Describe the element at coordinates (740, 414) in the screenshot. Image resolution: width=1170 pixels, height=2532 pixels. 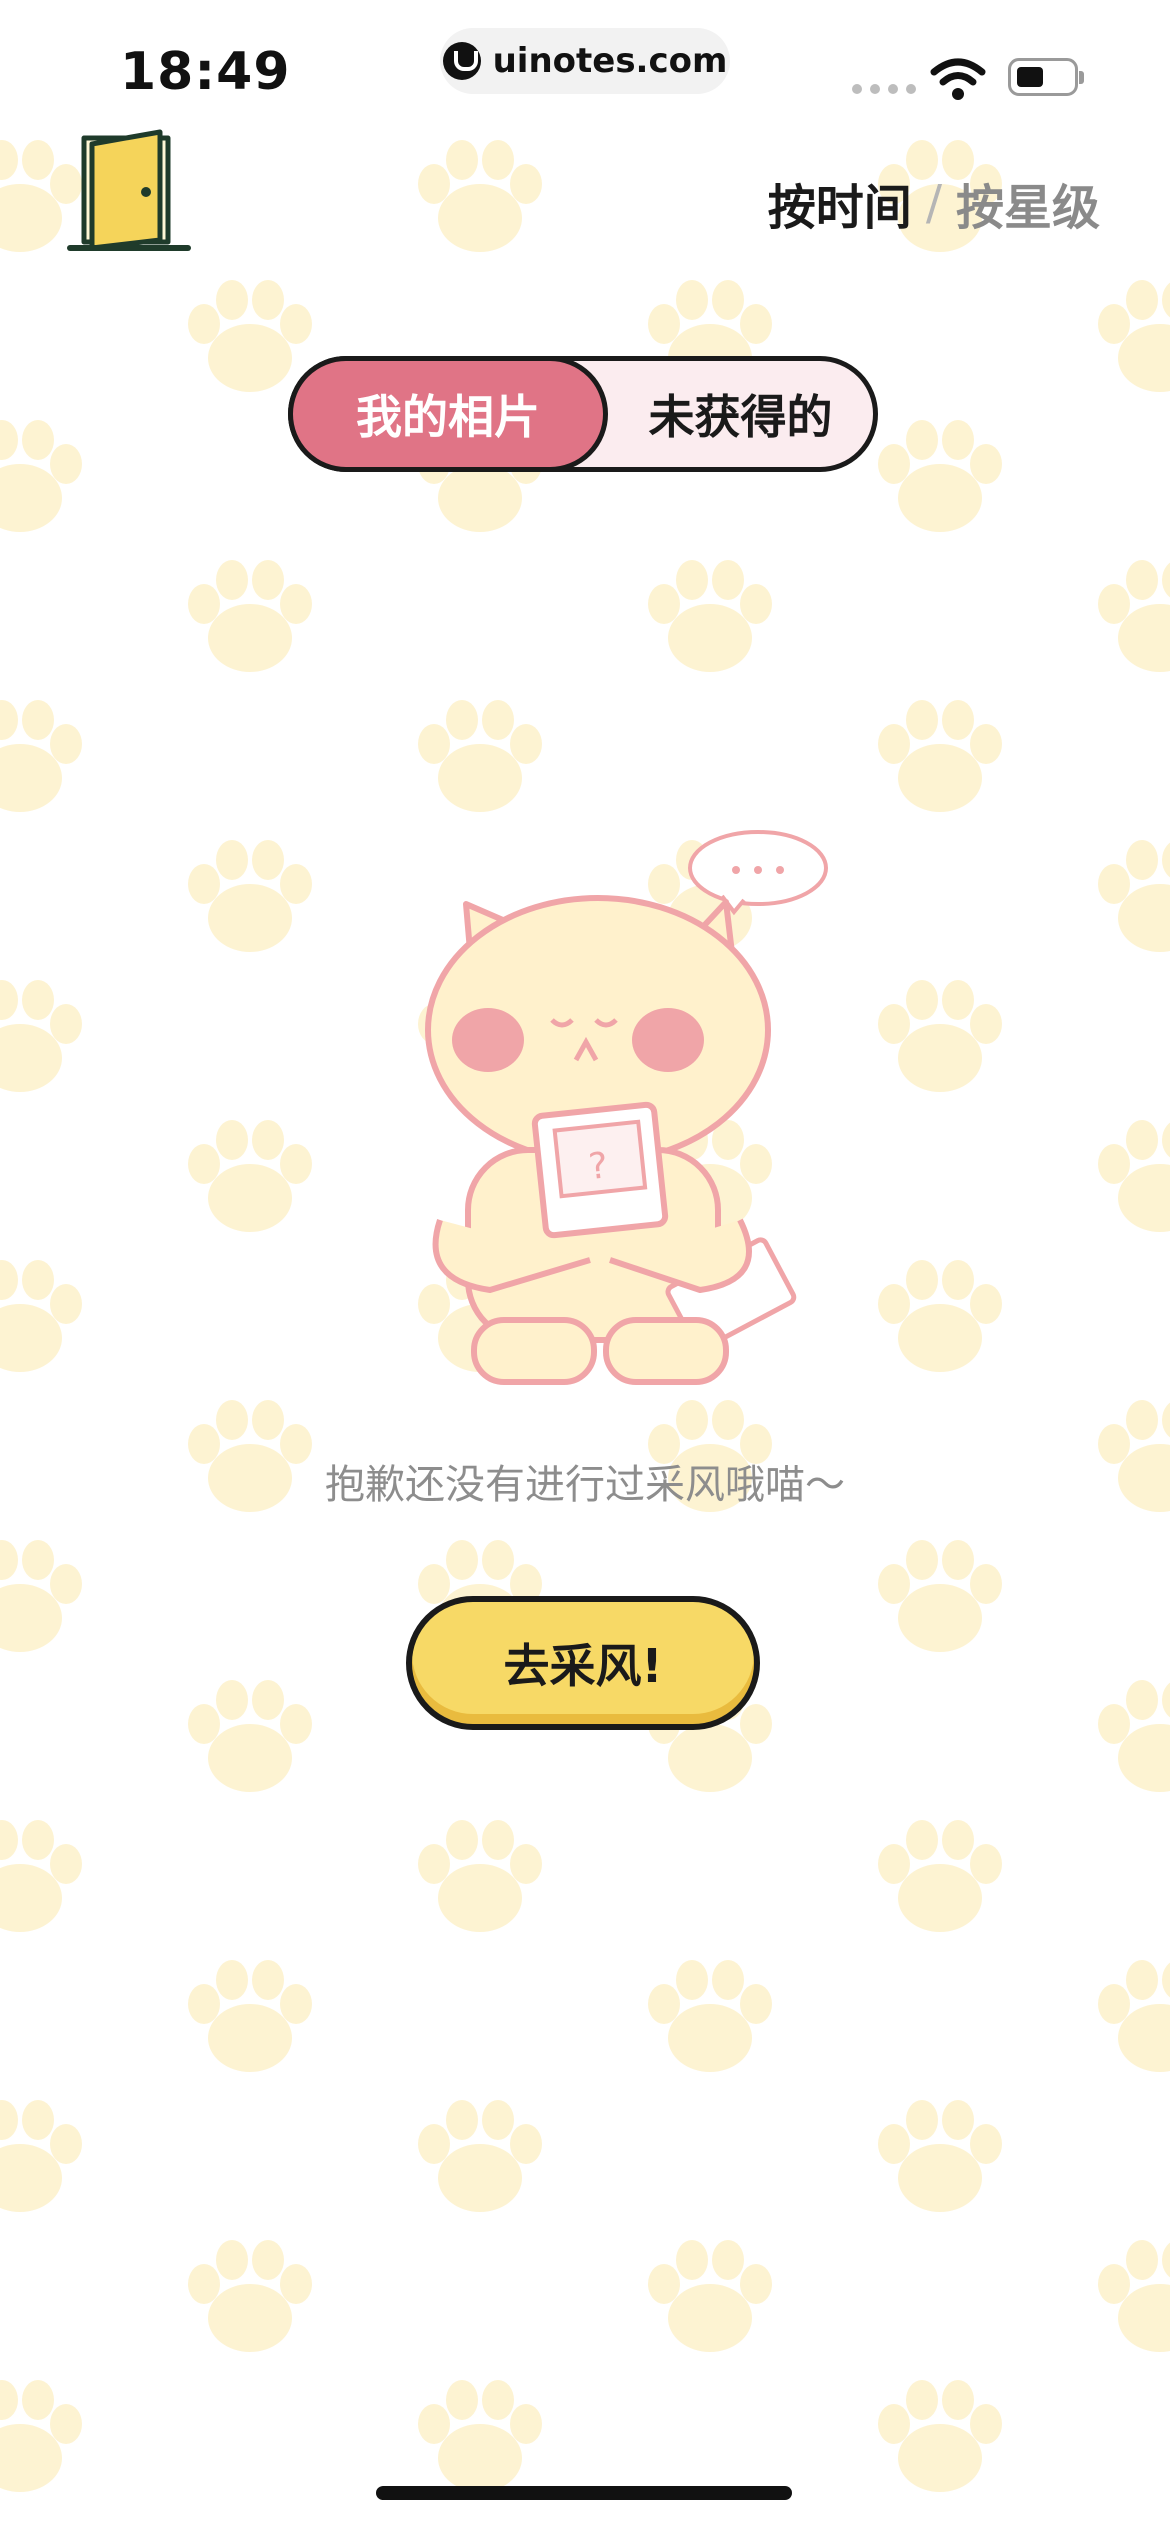
I see `tab-not-obtained: 未获得的` at that location.